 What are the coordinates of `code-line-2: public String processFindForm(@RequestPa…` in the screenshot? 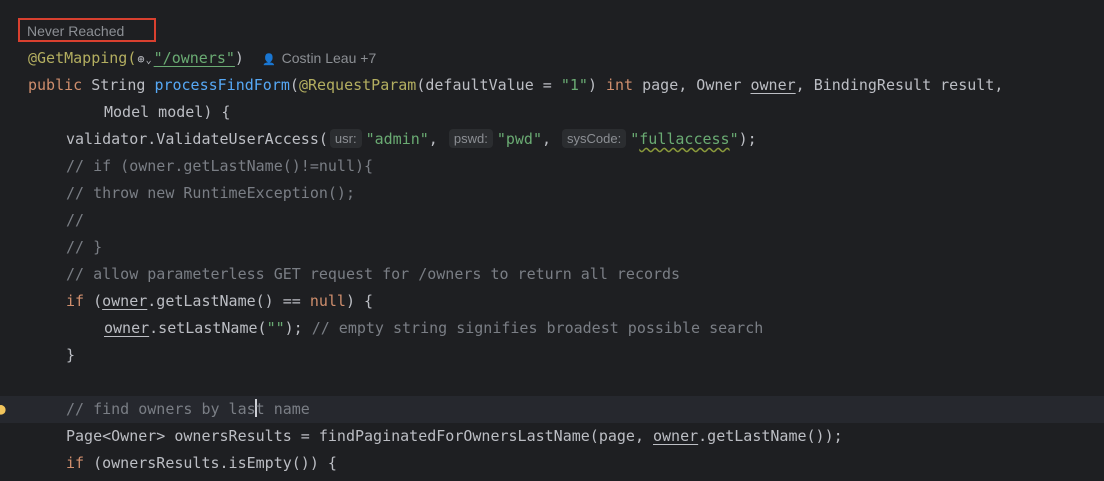 It's located at (552, 85).